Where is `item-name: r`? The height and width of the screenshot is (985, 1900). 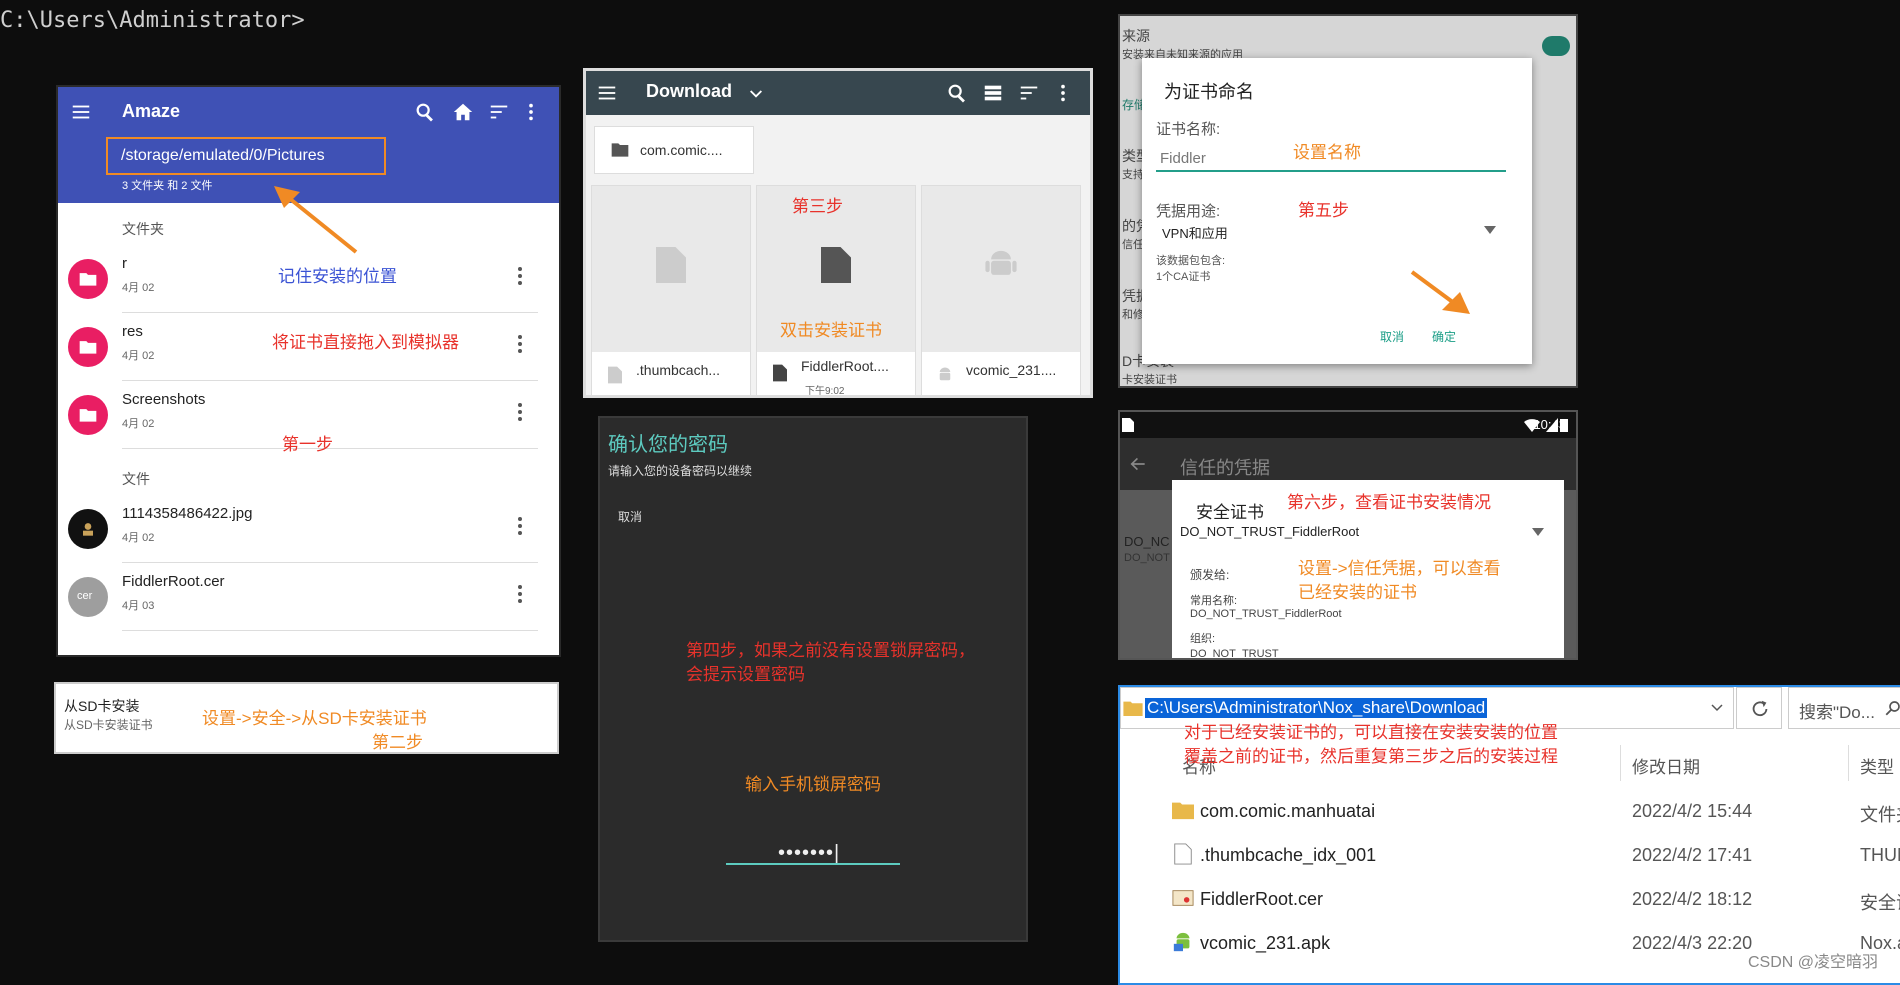 item-name: r is located at coordinates (124, 263).